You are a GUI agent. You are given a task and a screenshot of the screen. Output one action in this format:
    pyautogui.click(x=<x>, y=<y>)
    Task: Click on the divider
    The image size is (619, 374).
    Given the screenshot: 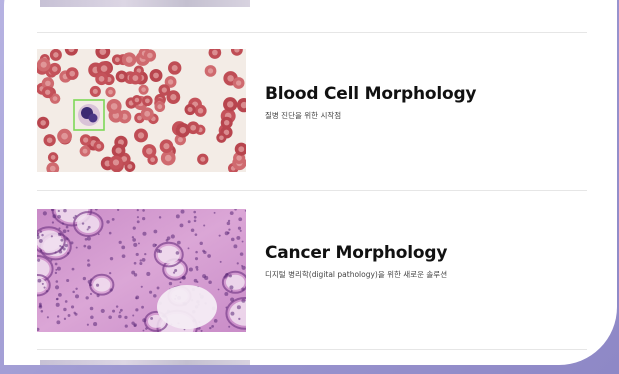 What is the action you would take?
    pyautogui.click(x=312, y=349)
    